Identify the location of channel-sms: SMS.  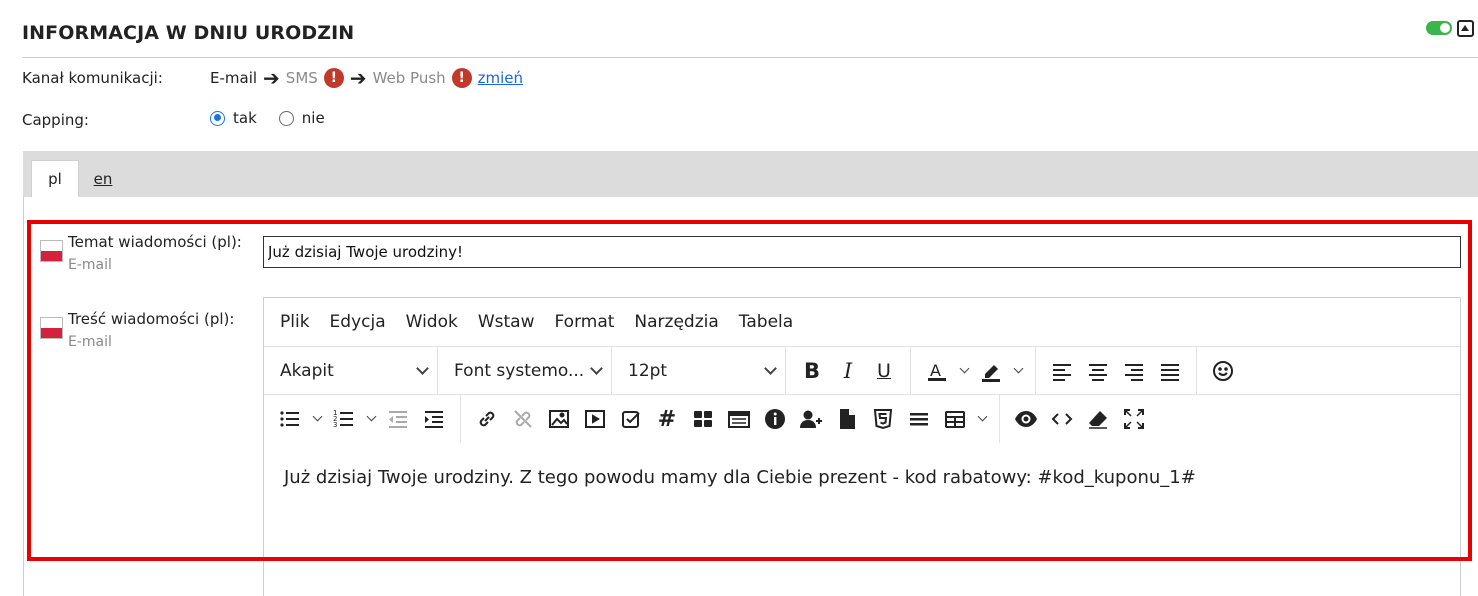
(301, 78).